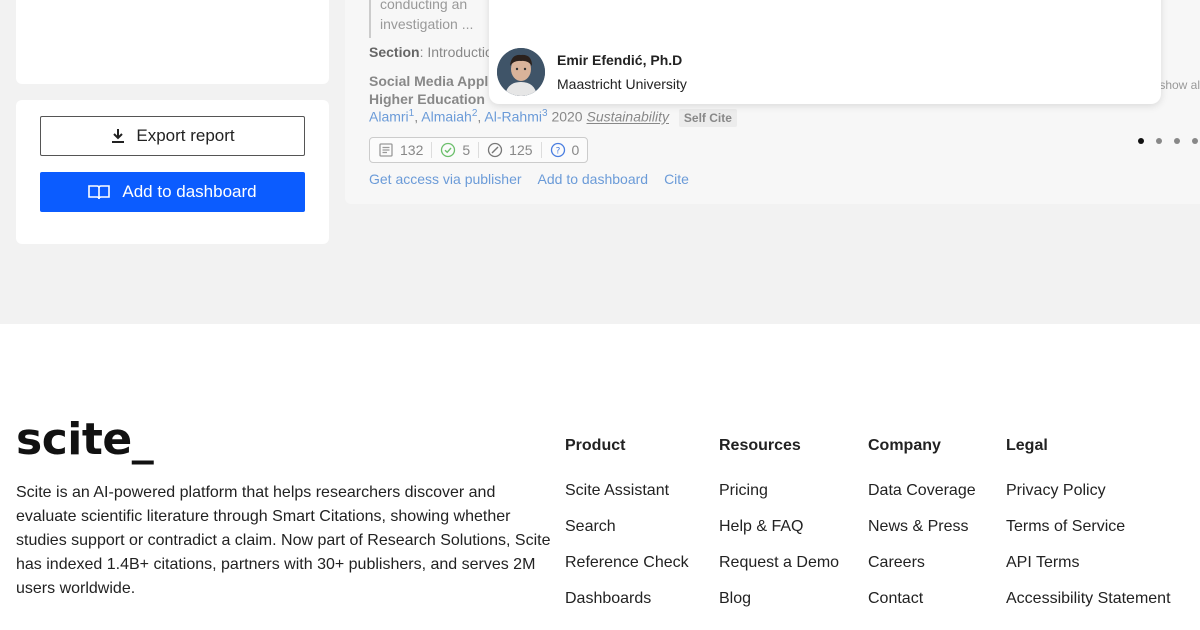 Image resolution: width=1200 pixels, height=630 pixels. Describe the element at coordinates (825, 52) in the screenshot. I see `author-popover: Emir Efendić, Ph.D Maastricht University` at that location.